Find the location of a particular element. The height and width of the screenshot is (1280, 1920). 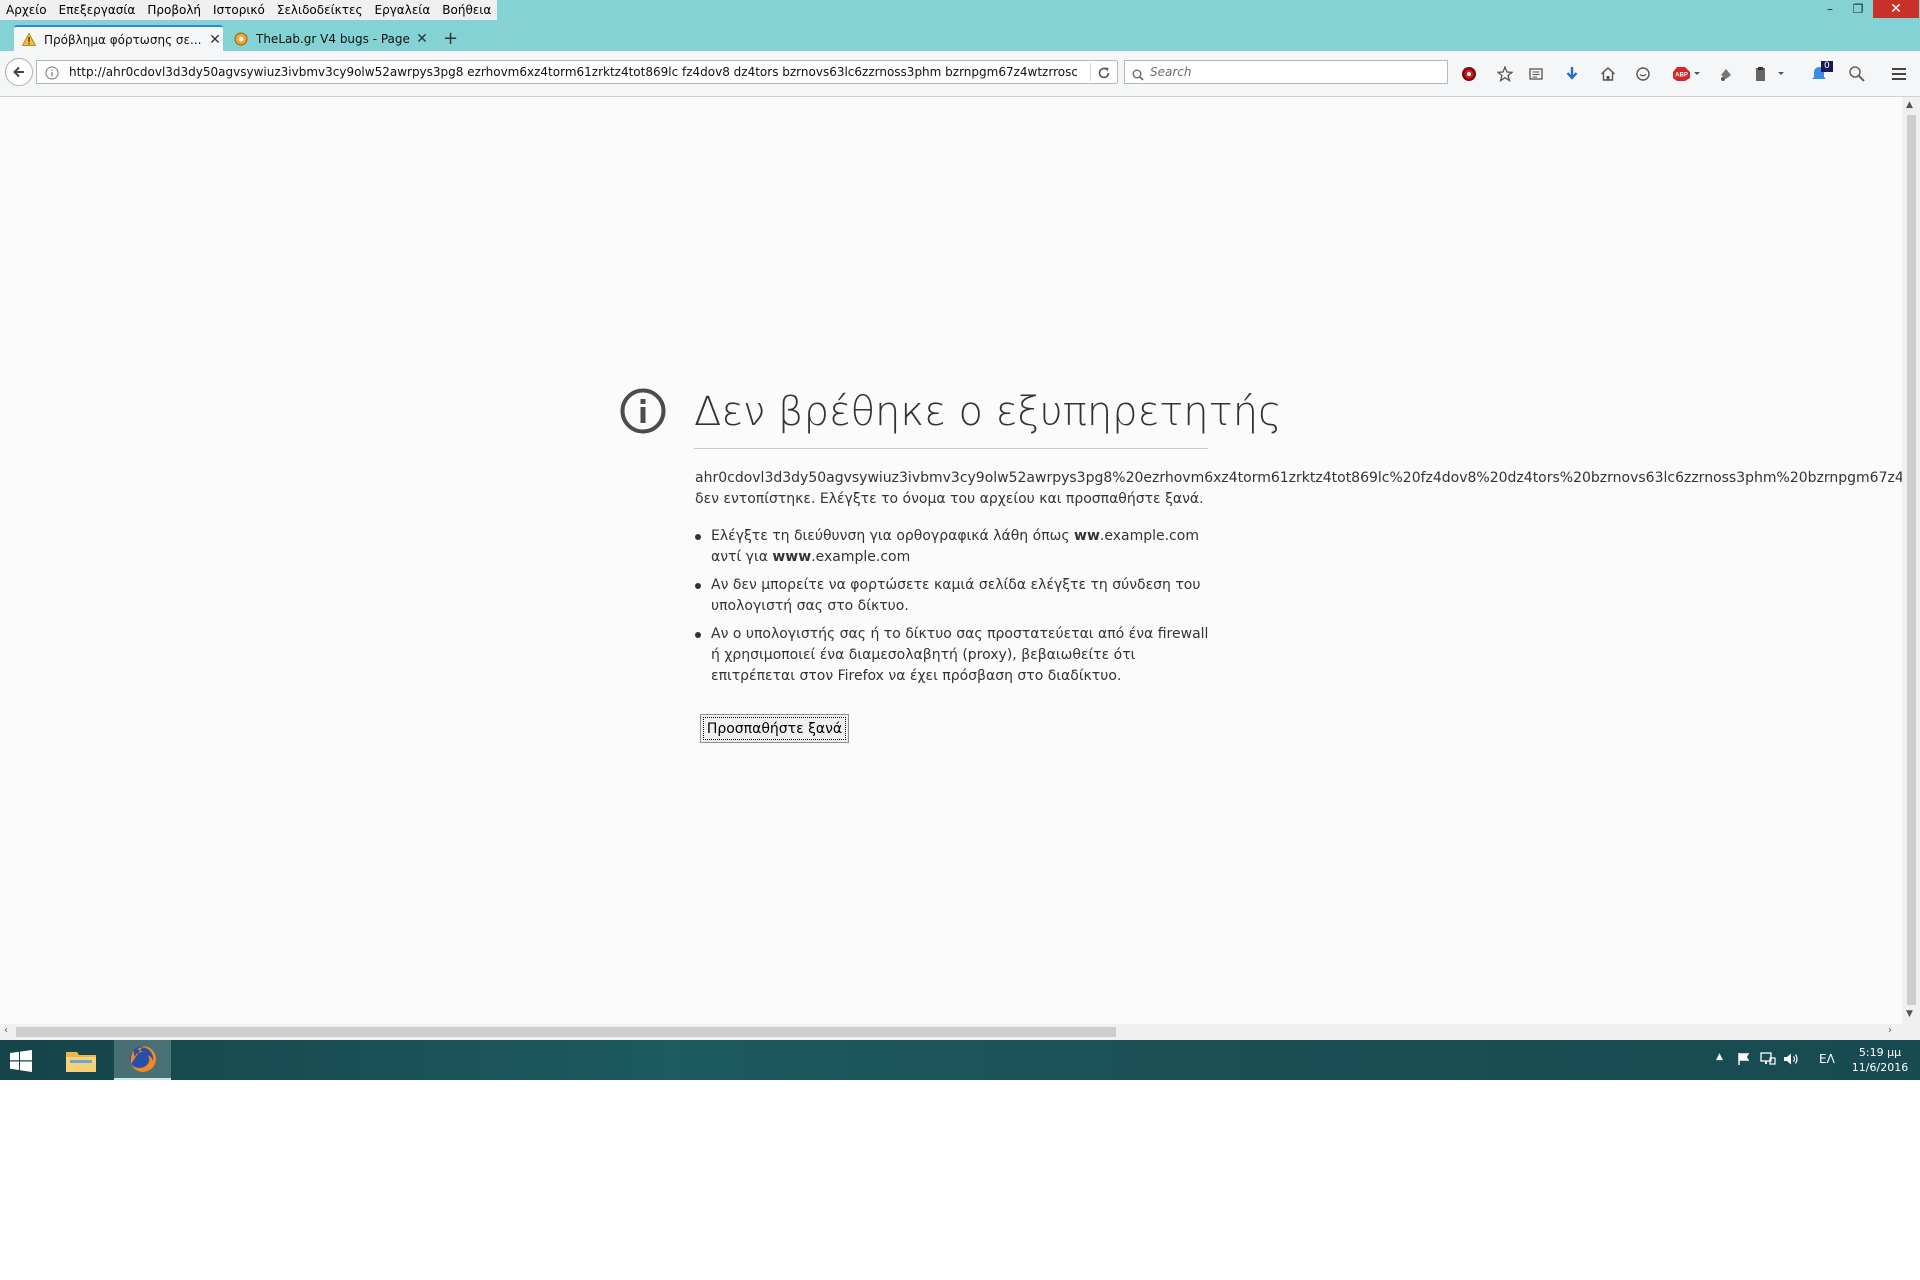

start-button is located at coordinates (21, 1063).